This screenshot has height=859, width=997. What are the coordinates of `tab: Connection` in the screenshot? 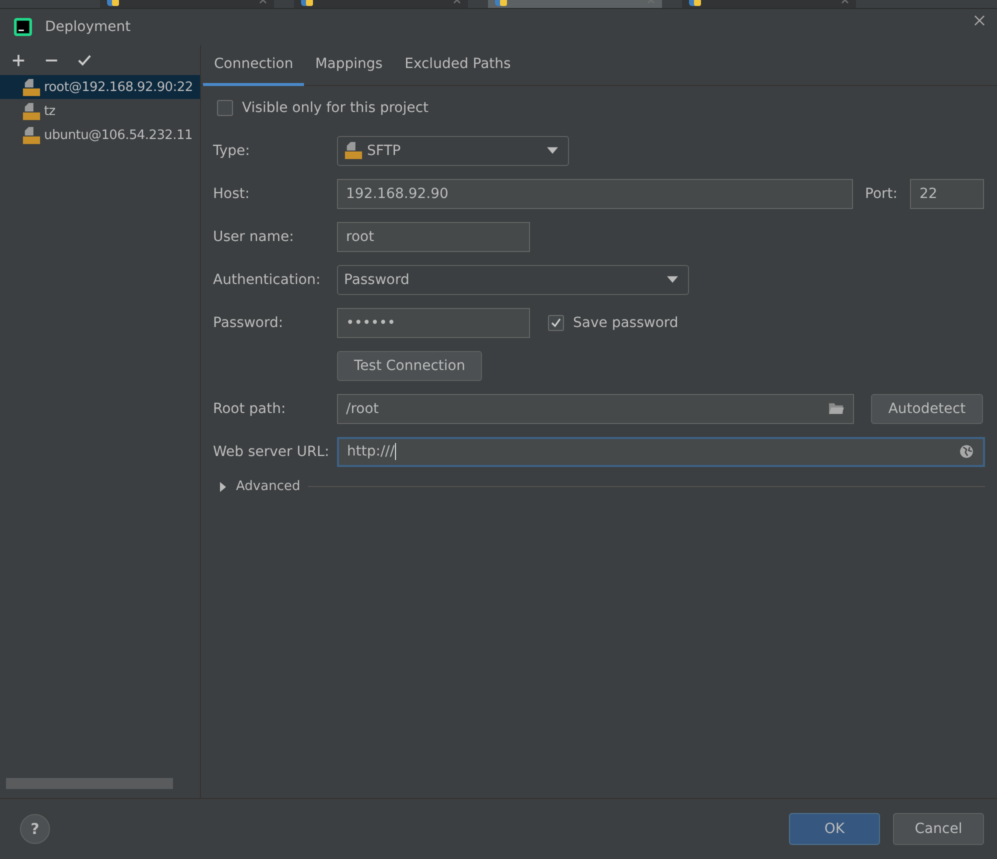 It's located at (253, 65).